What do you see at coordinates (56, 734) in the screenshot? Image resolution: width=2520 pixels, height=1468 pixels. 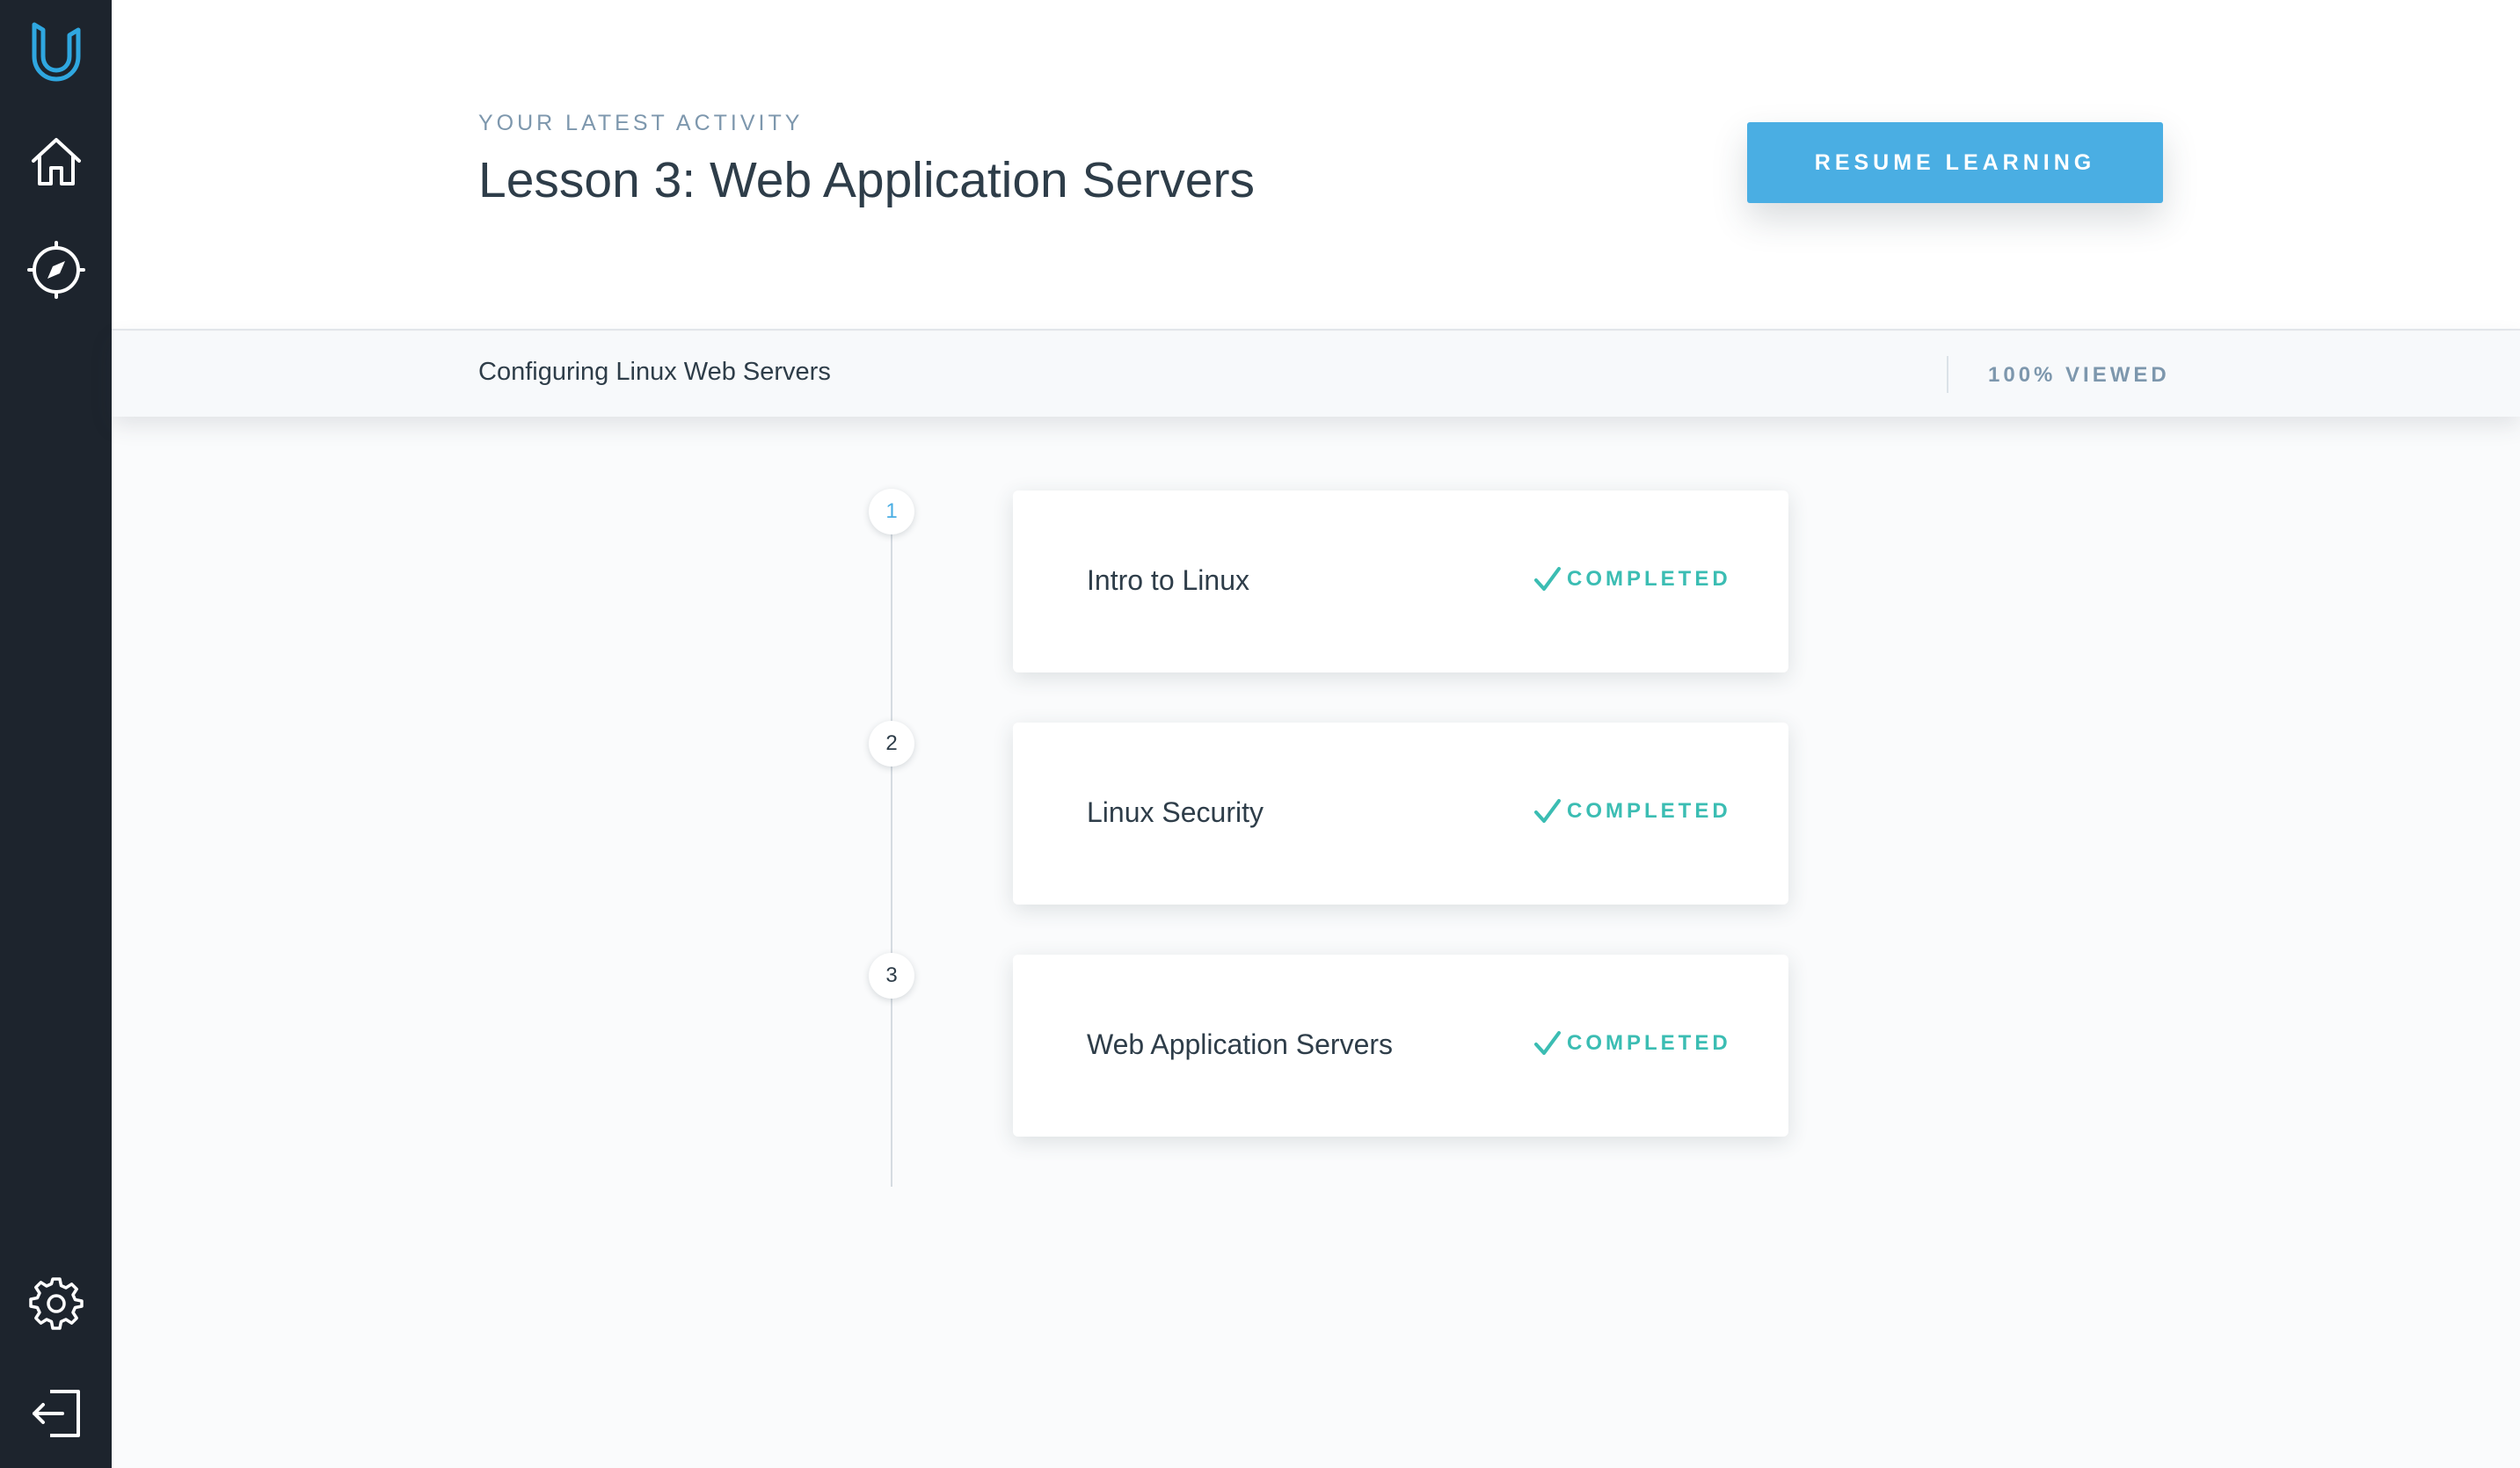 I see `sidebar` at bounding box center [56, 734].